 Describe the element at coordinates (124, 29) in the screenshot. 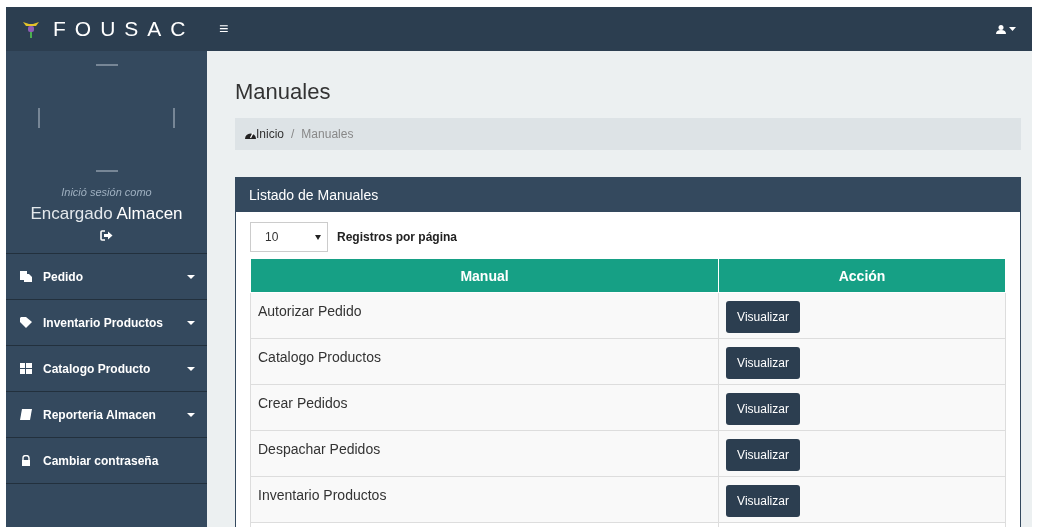

I see `brand-title: FOUSAC` at that location.